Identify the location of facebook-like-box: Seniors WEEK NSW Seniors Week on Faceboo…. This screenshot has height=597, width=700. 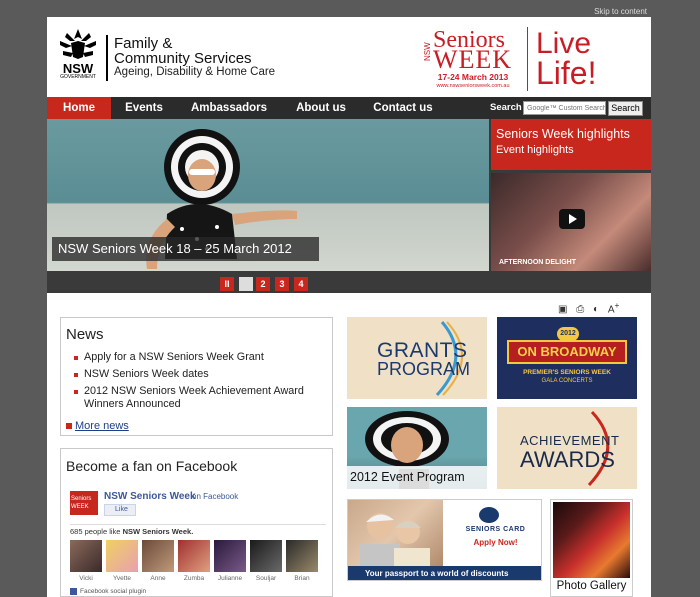
(199, 542).